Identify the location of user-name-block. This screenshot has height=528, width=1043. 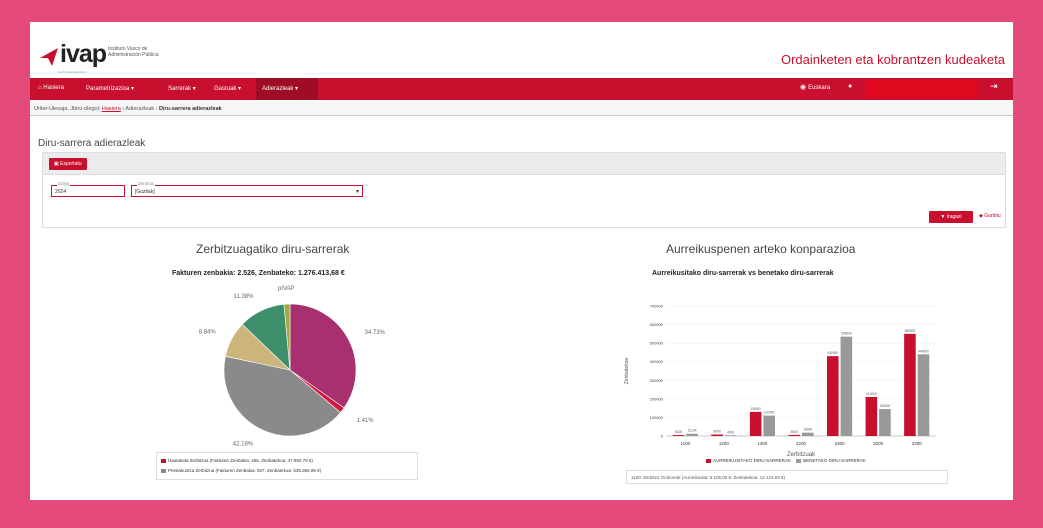
(922, 89).